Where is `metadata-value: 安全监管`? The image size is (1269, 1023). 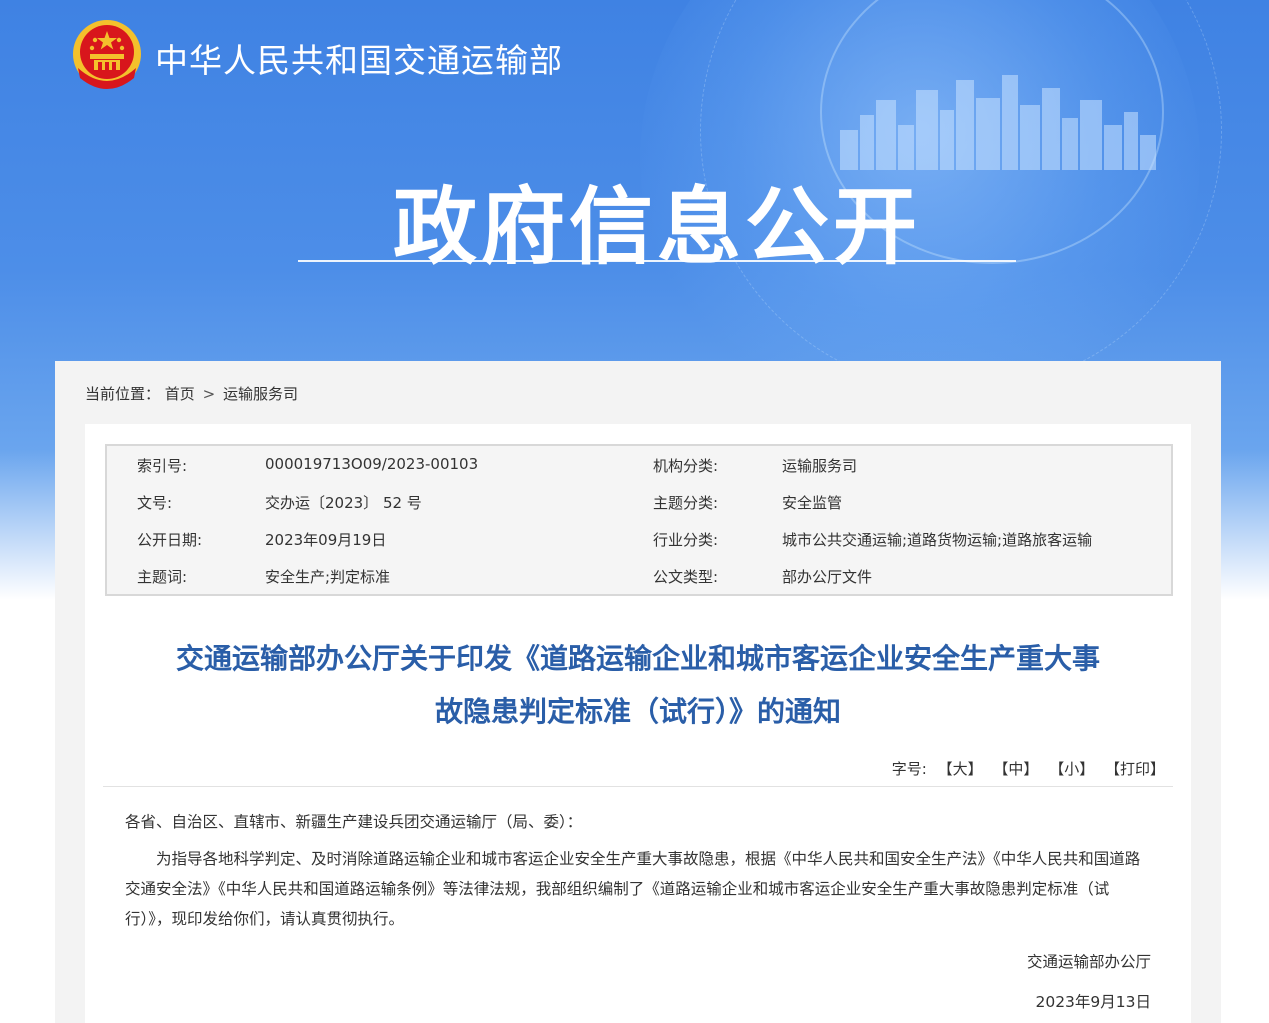 metadata-value: 安全监管 is located at coordinates (812, 503).